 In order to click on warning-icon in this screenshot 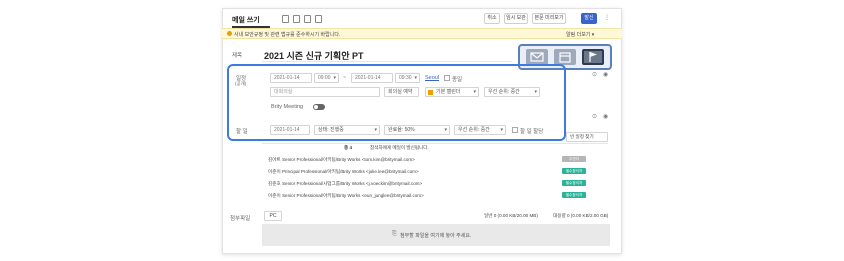, I will do `click(229, 33)`.